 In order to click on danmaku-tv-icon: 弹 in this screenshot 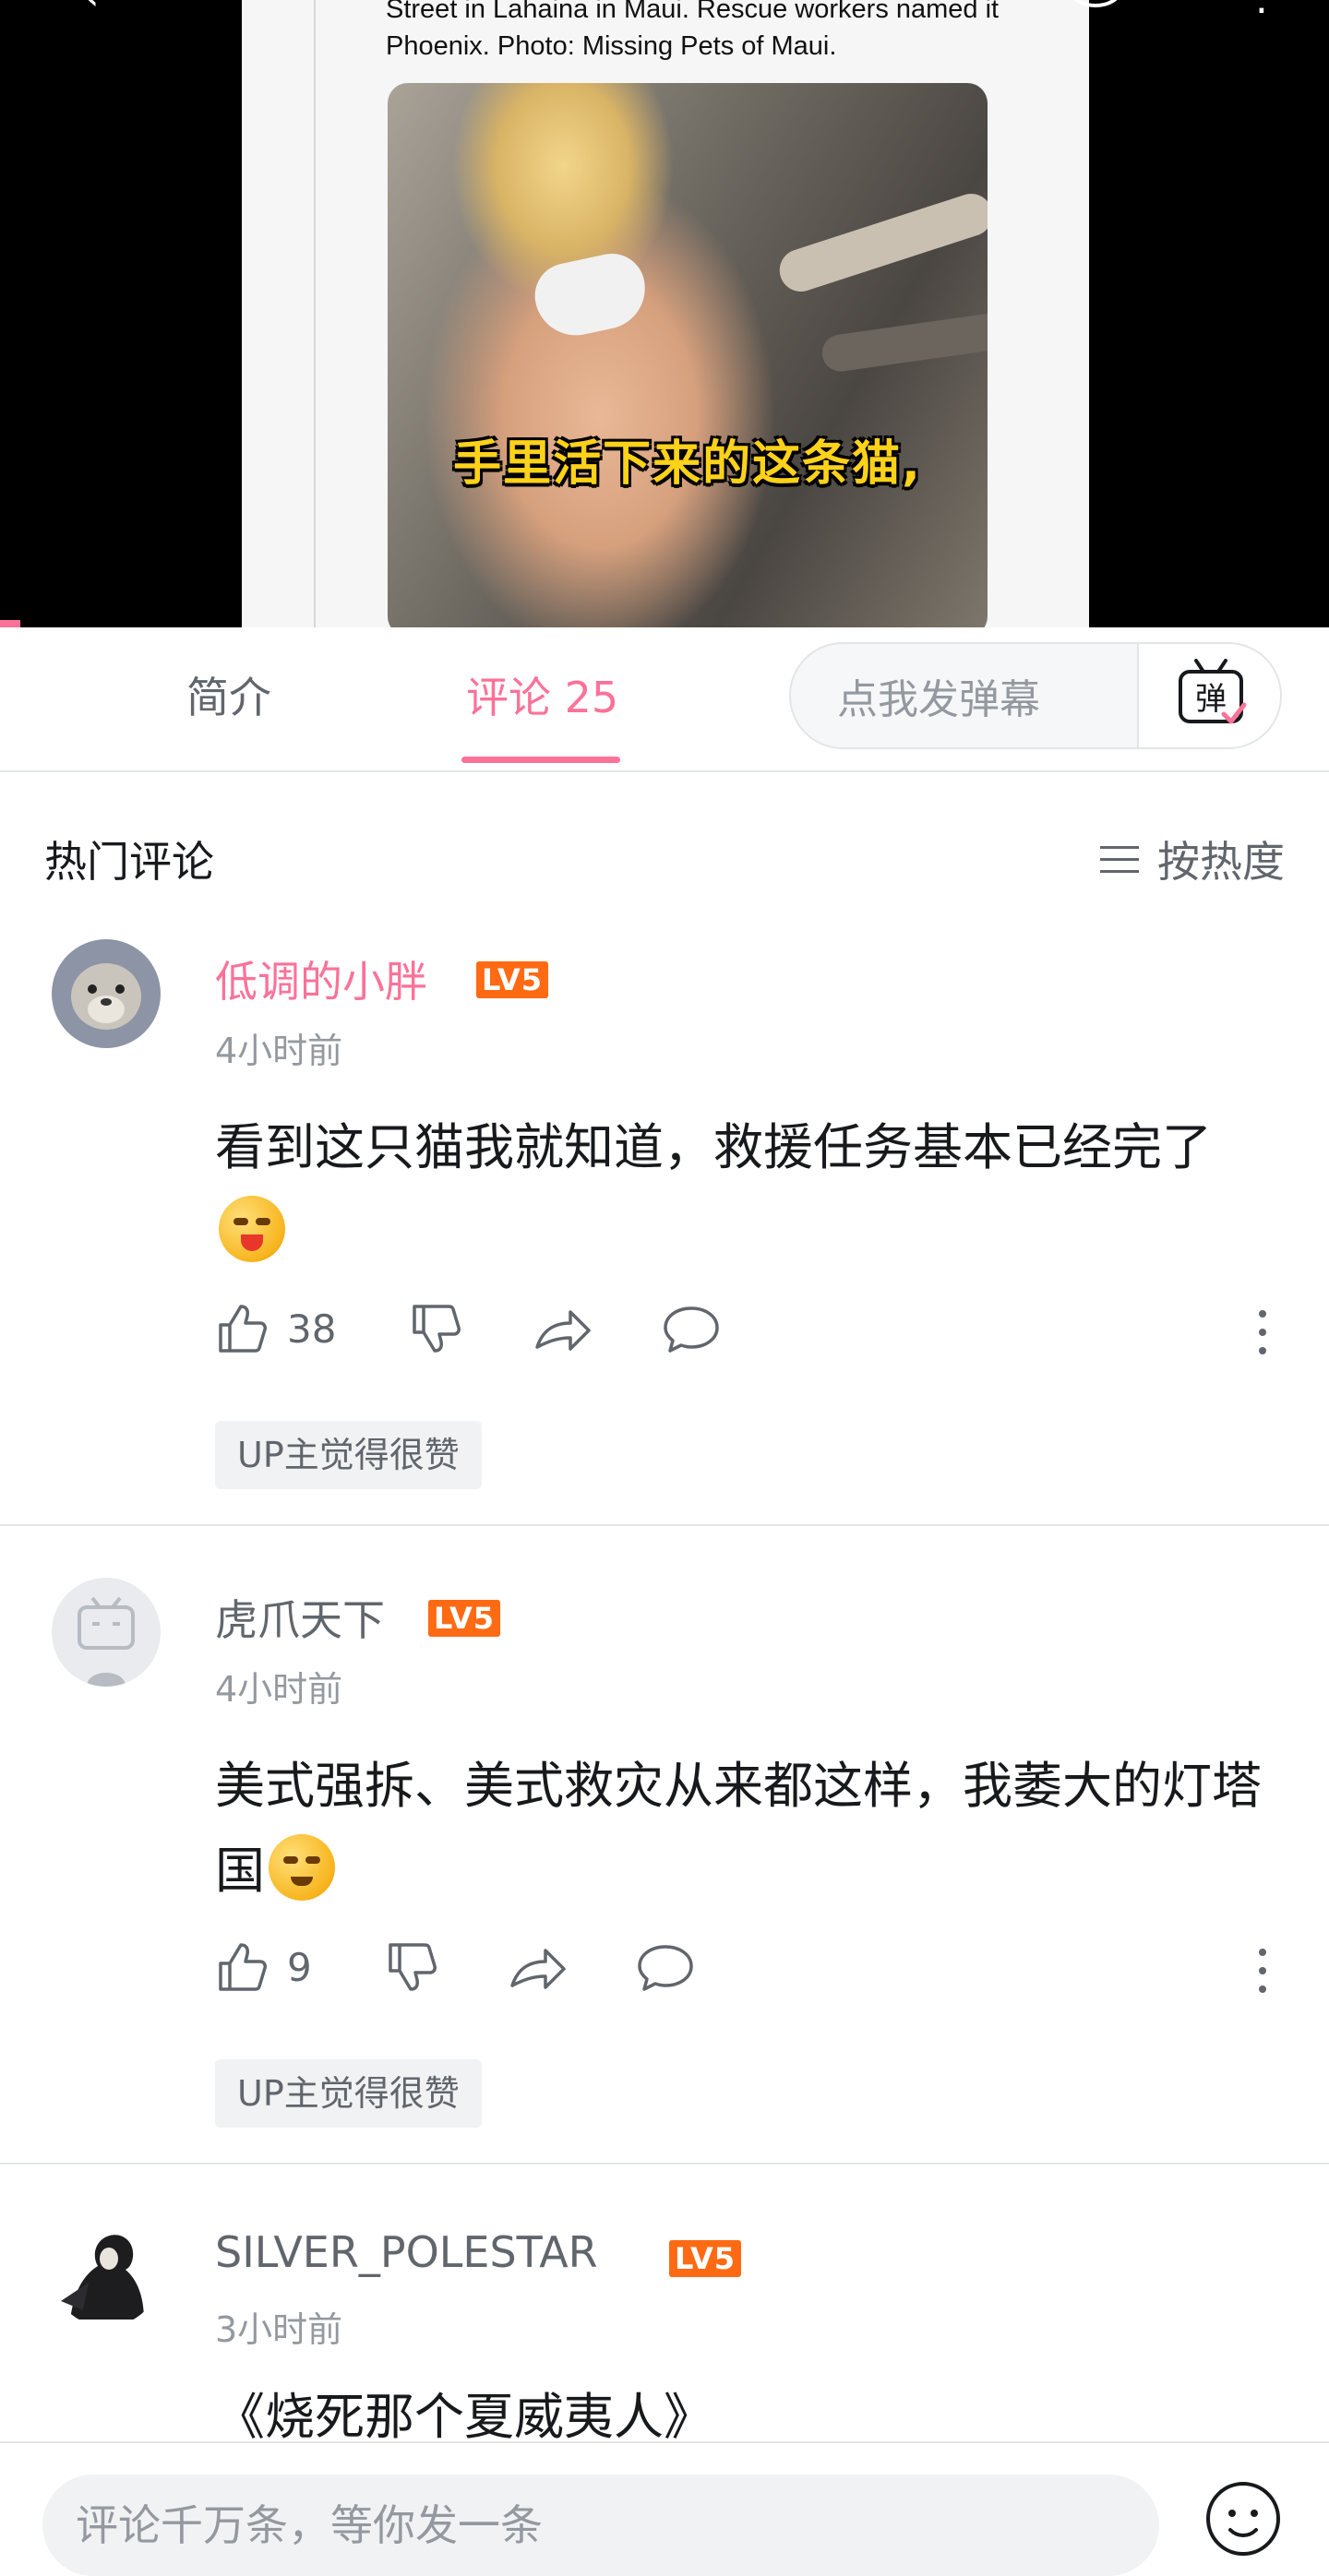, I will do `click(1213, 691)`.